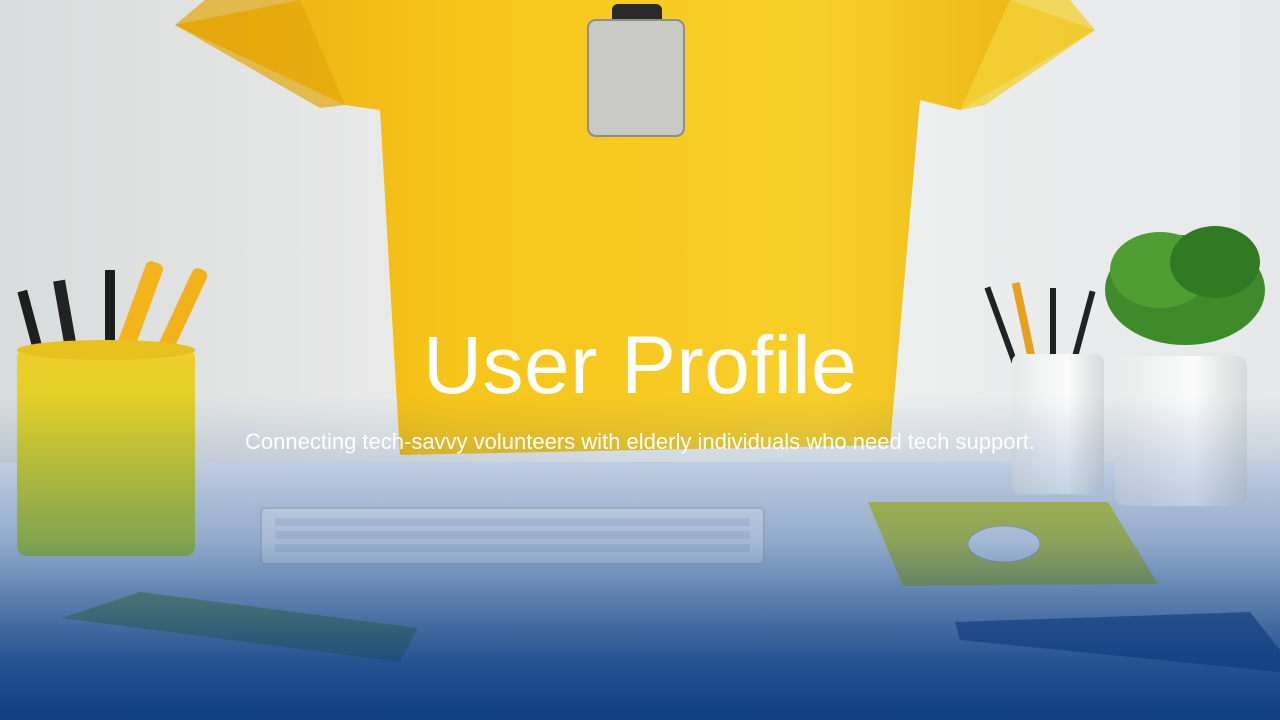 Image resolution: width=1280 pixels, height=720 pixels. Describe the element at coordinates (1004, 544) in the screenshot. I see `mouse-icon` at that location.